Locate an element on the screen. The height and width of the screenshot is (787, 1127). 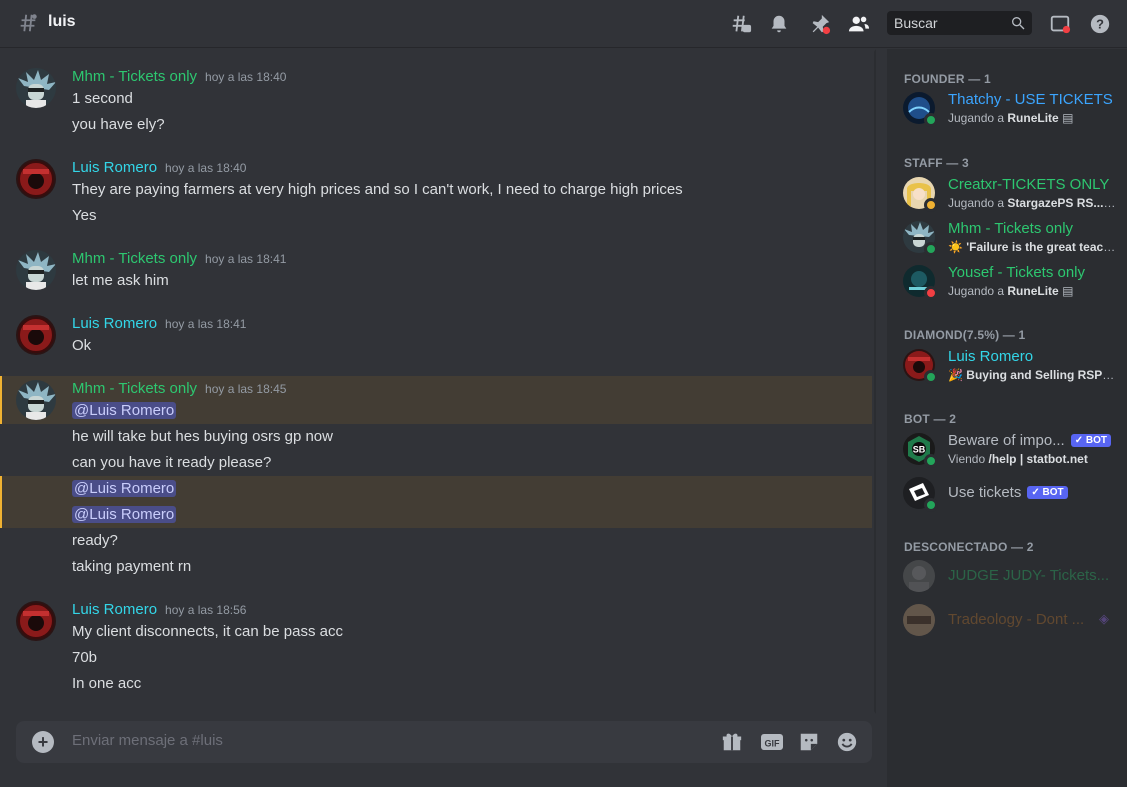
message-author: Luis Romero hoy a las 18:40 is located at coordinates (159, 167).